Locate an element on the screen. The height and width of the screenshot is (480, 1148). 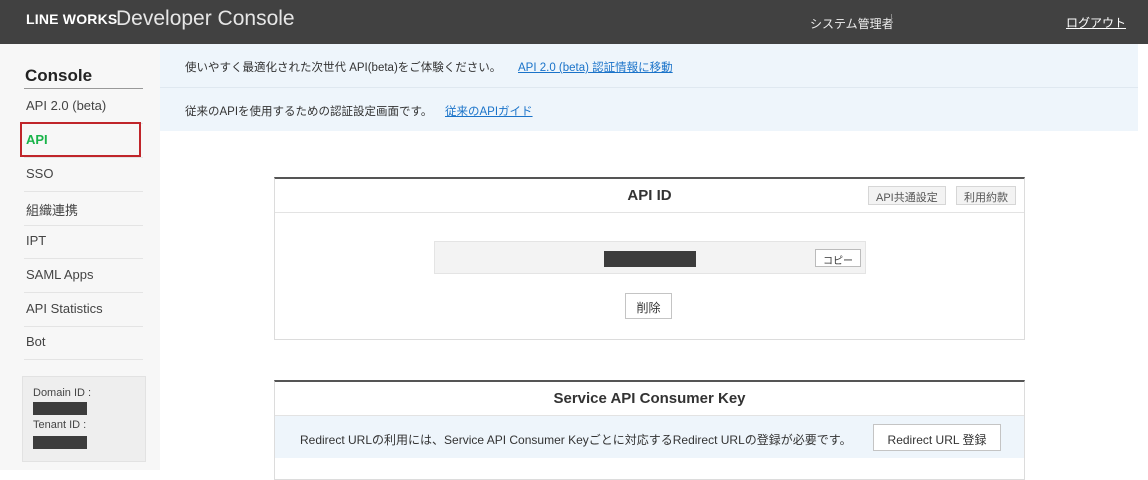
api-id-row: コピー is located at coordinates (650, 257).